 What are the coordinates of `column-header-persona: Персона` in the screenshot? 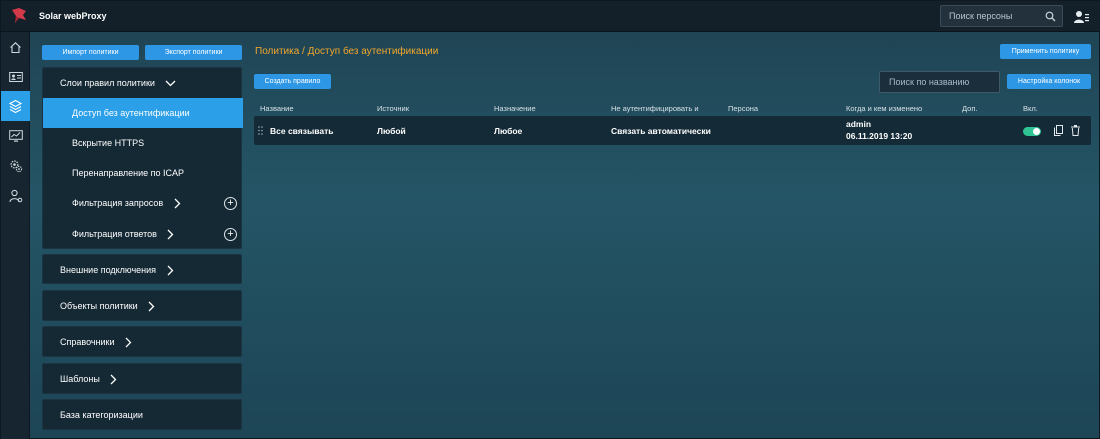 It's located at (743, 108).